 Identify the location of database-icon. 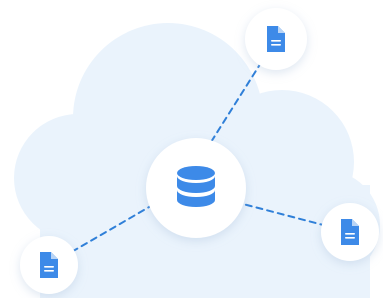
(196, 186).